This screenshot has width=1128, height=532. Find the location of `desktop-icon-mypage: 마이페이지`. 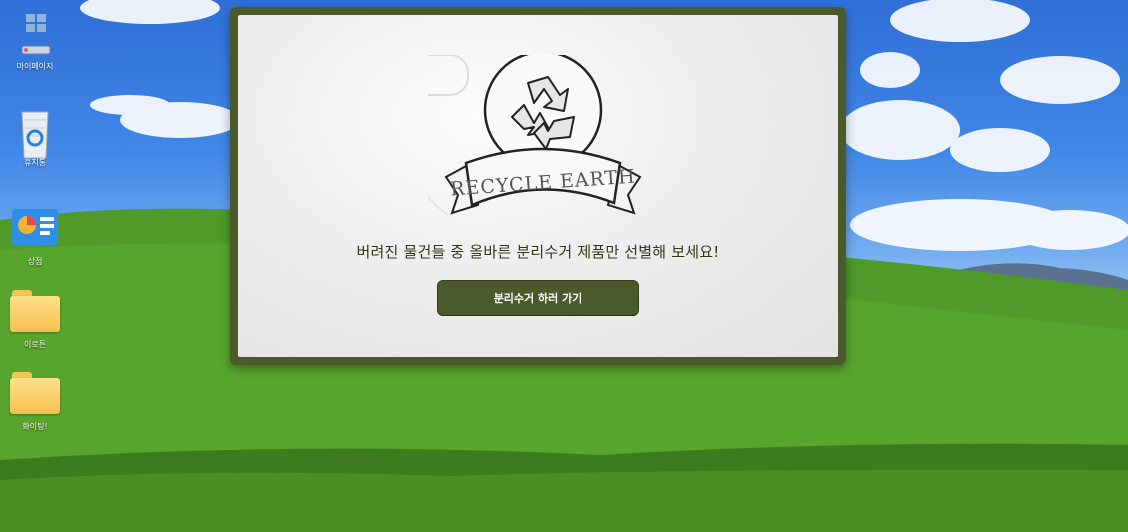

desktop-icon-mypage: 마이페이지 is located at coordinates (35, 41).